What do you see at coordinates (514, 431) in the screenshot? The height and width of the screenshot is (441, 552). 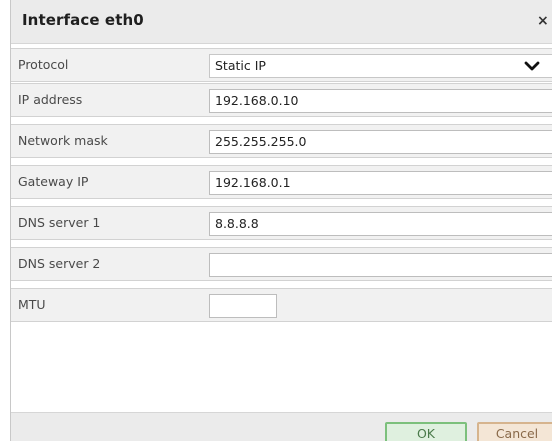 I see `cancel-button: Cancel` at bounding box center [514, 431].